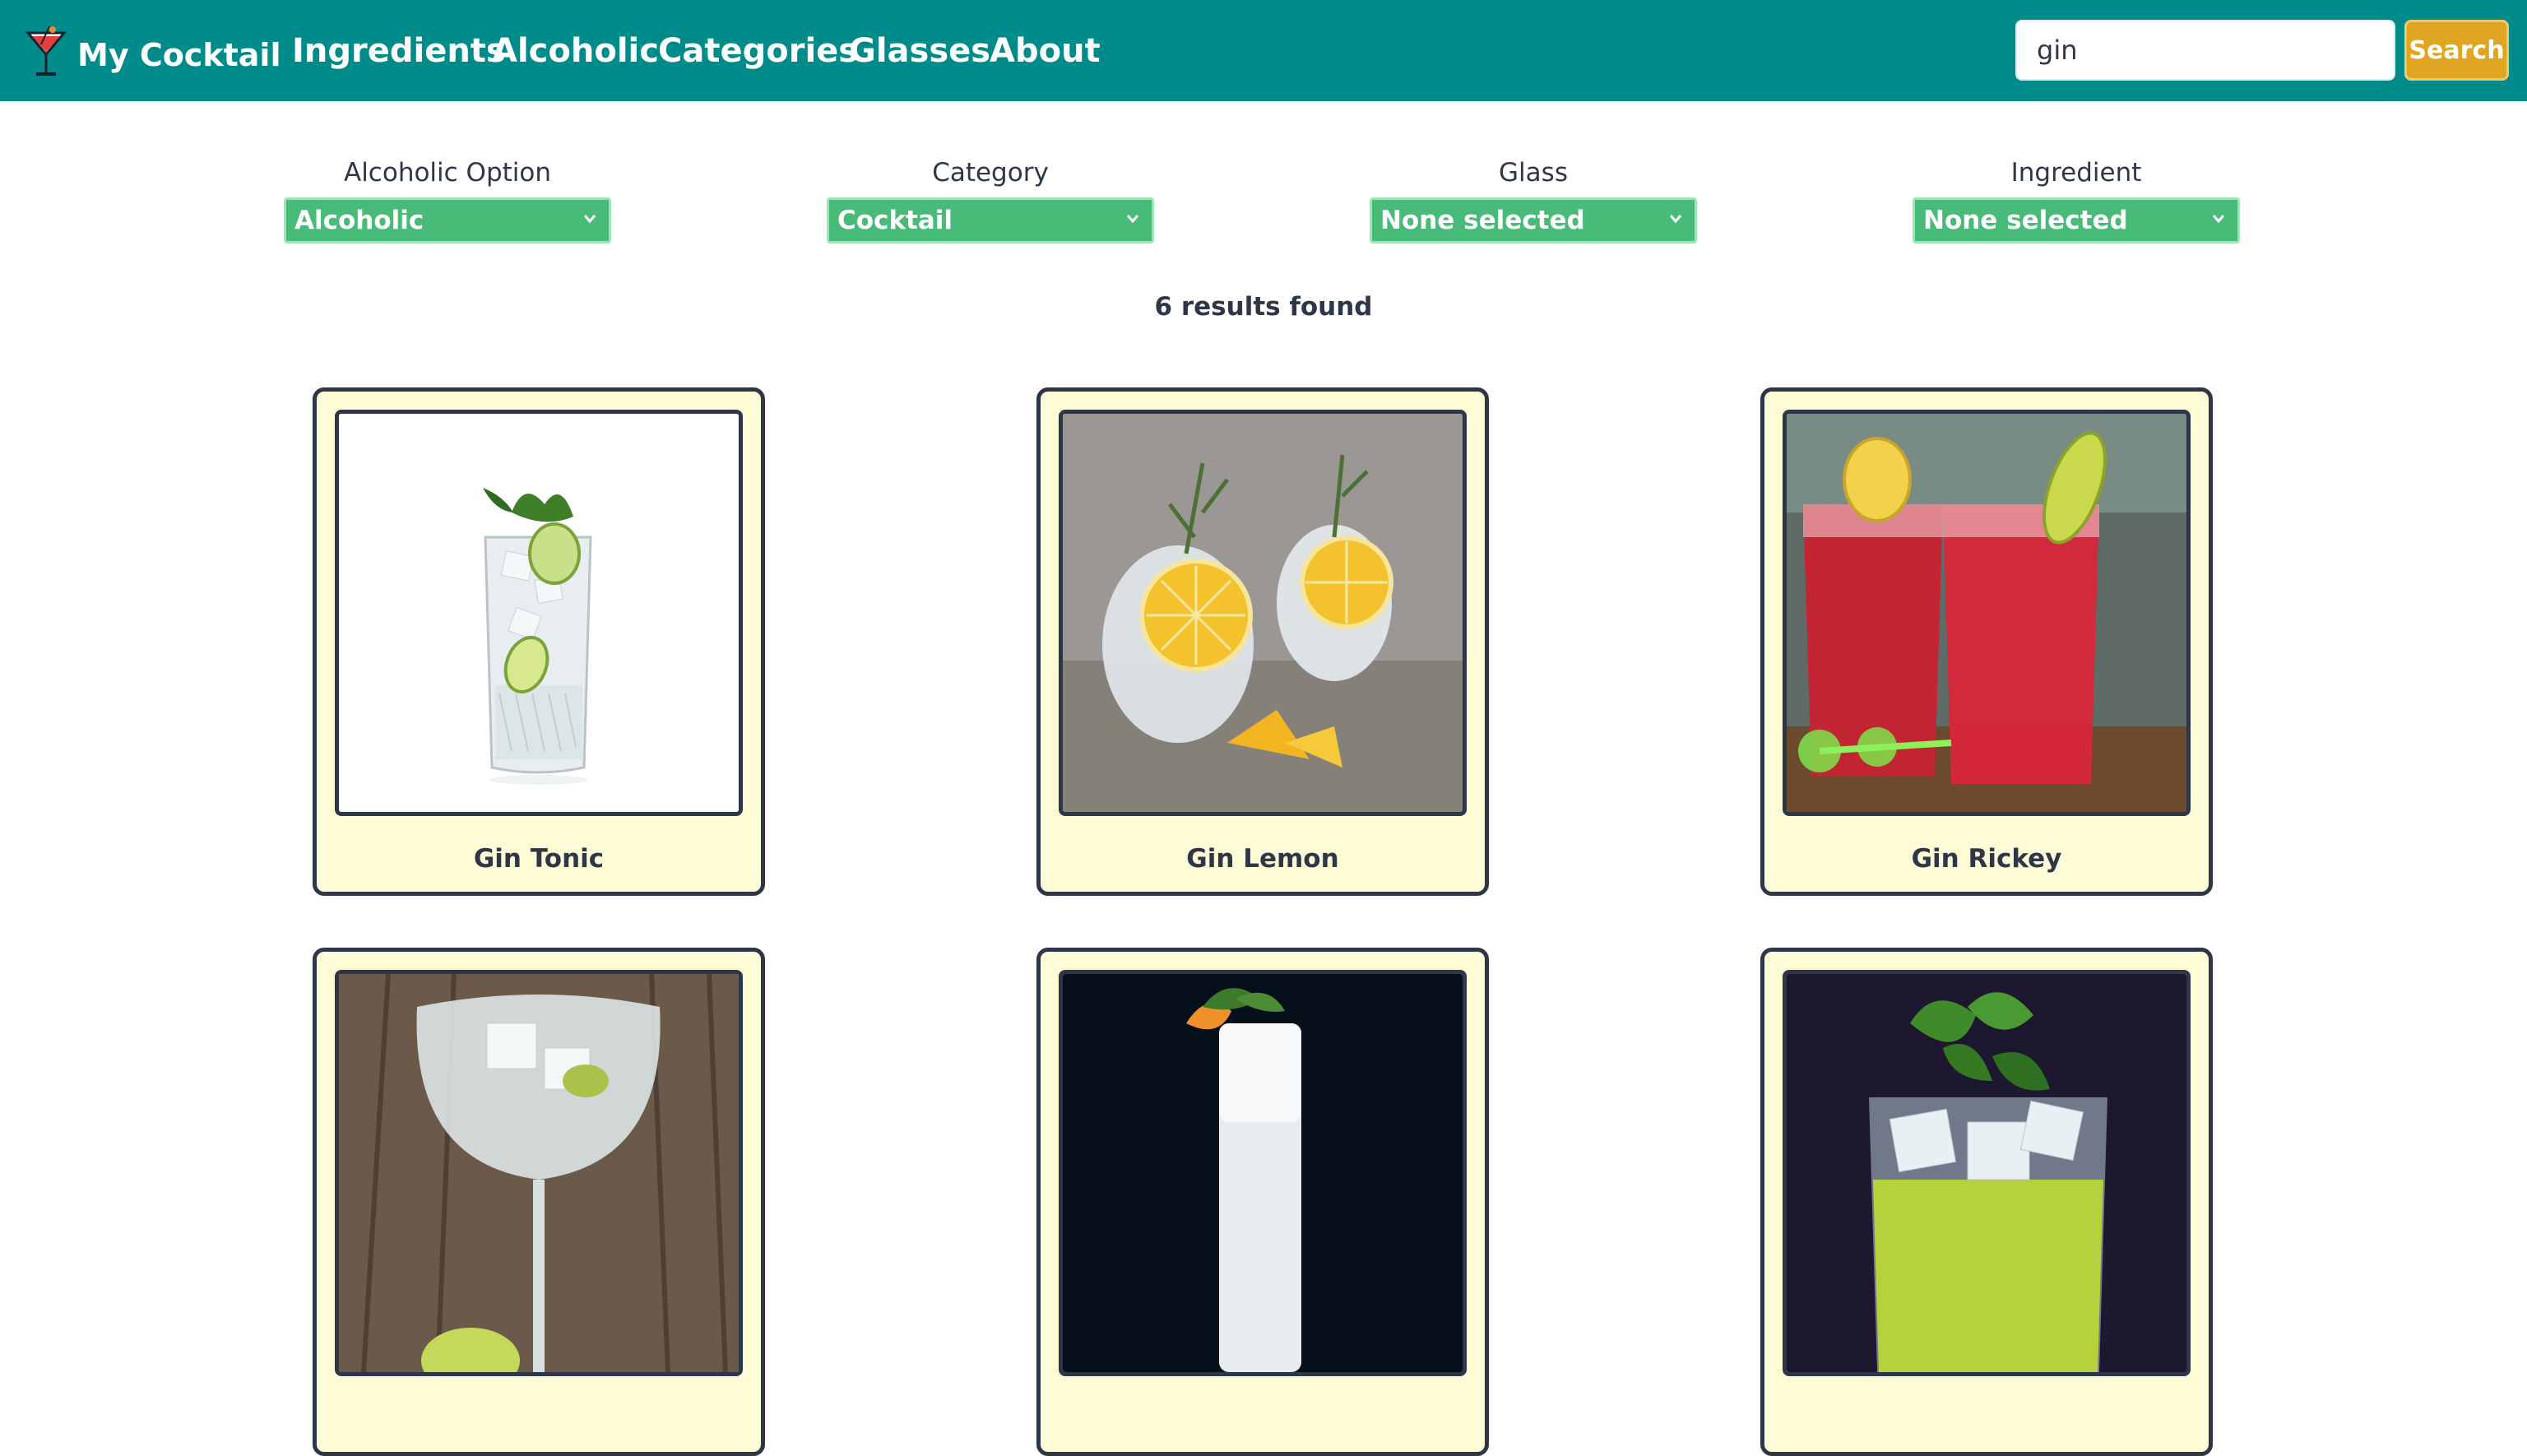 The width and height of the screenshot is (2527, 1456). I want to click on cocktail-card: Gin Tonic, so click(539, 641).